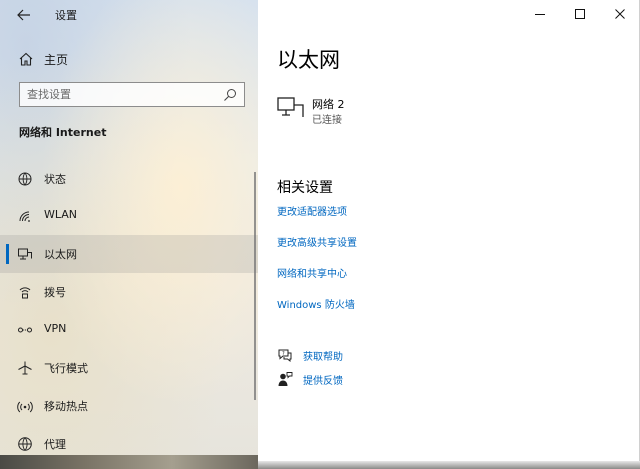  Describe the element at coordinates (55, 328) in the screenshot. I see `sidebar-item-label: VPN` at that location.